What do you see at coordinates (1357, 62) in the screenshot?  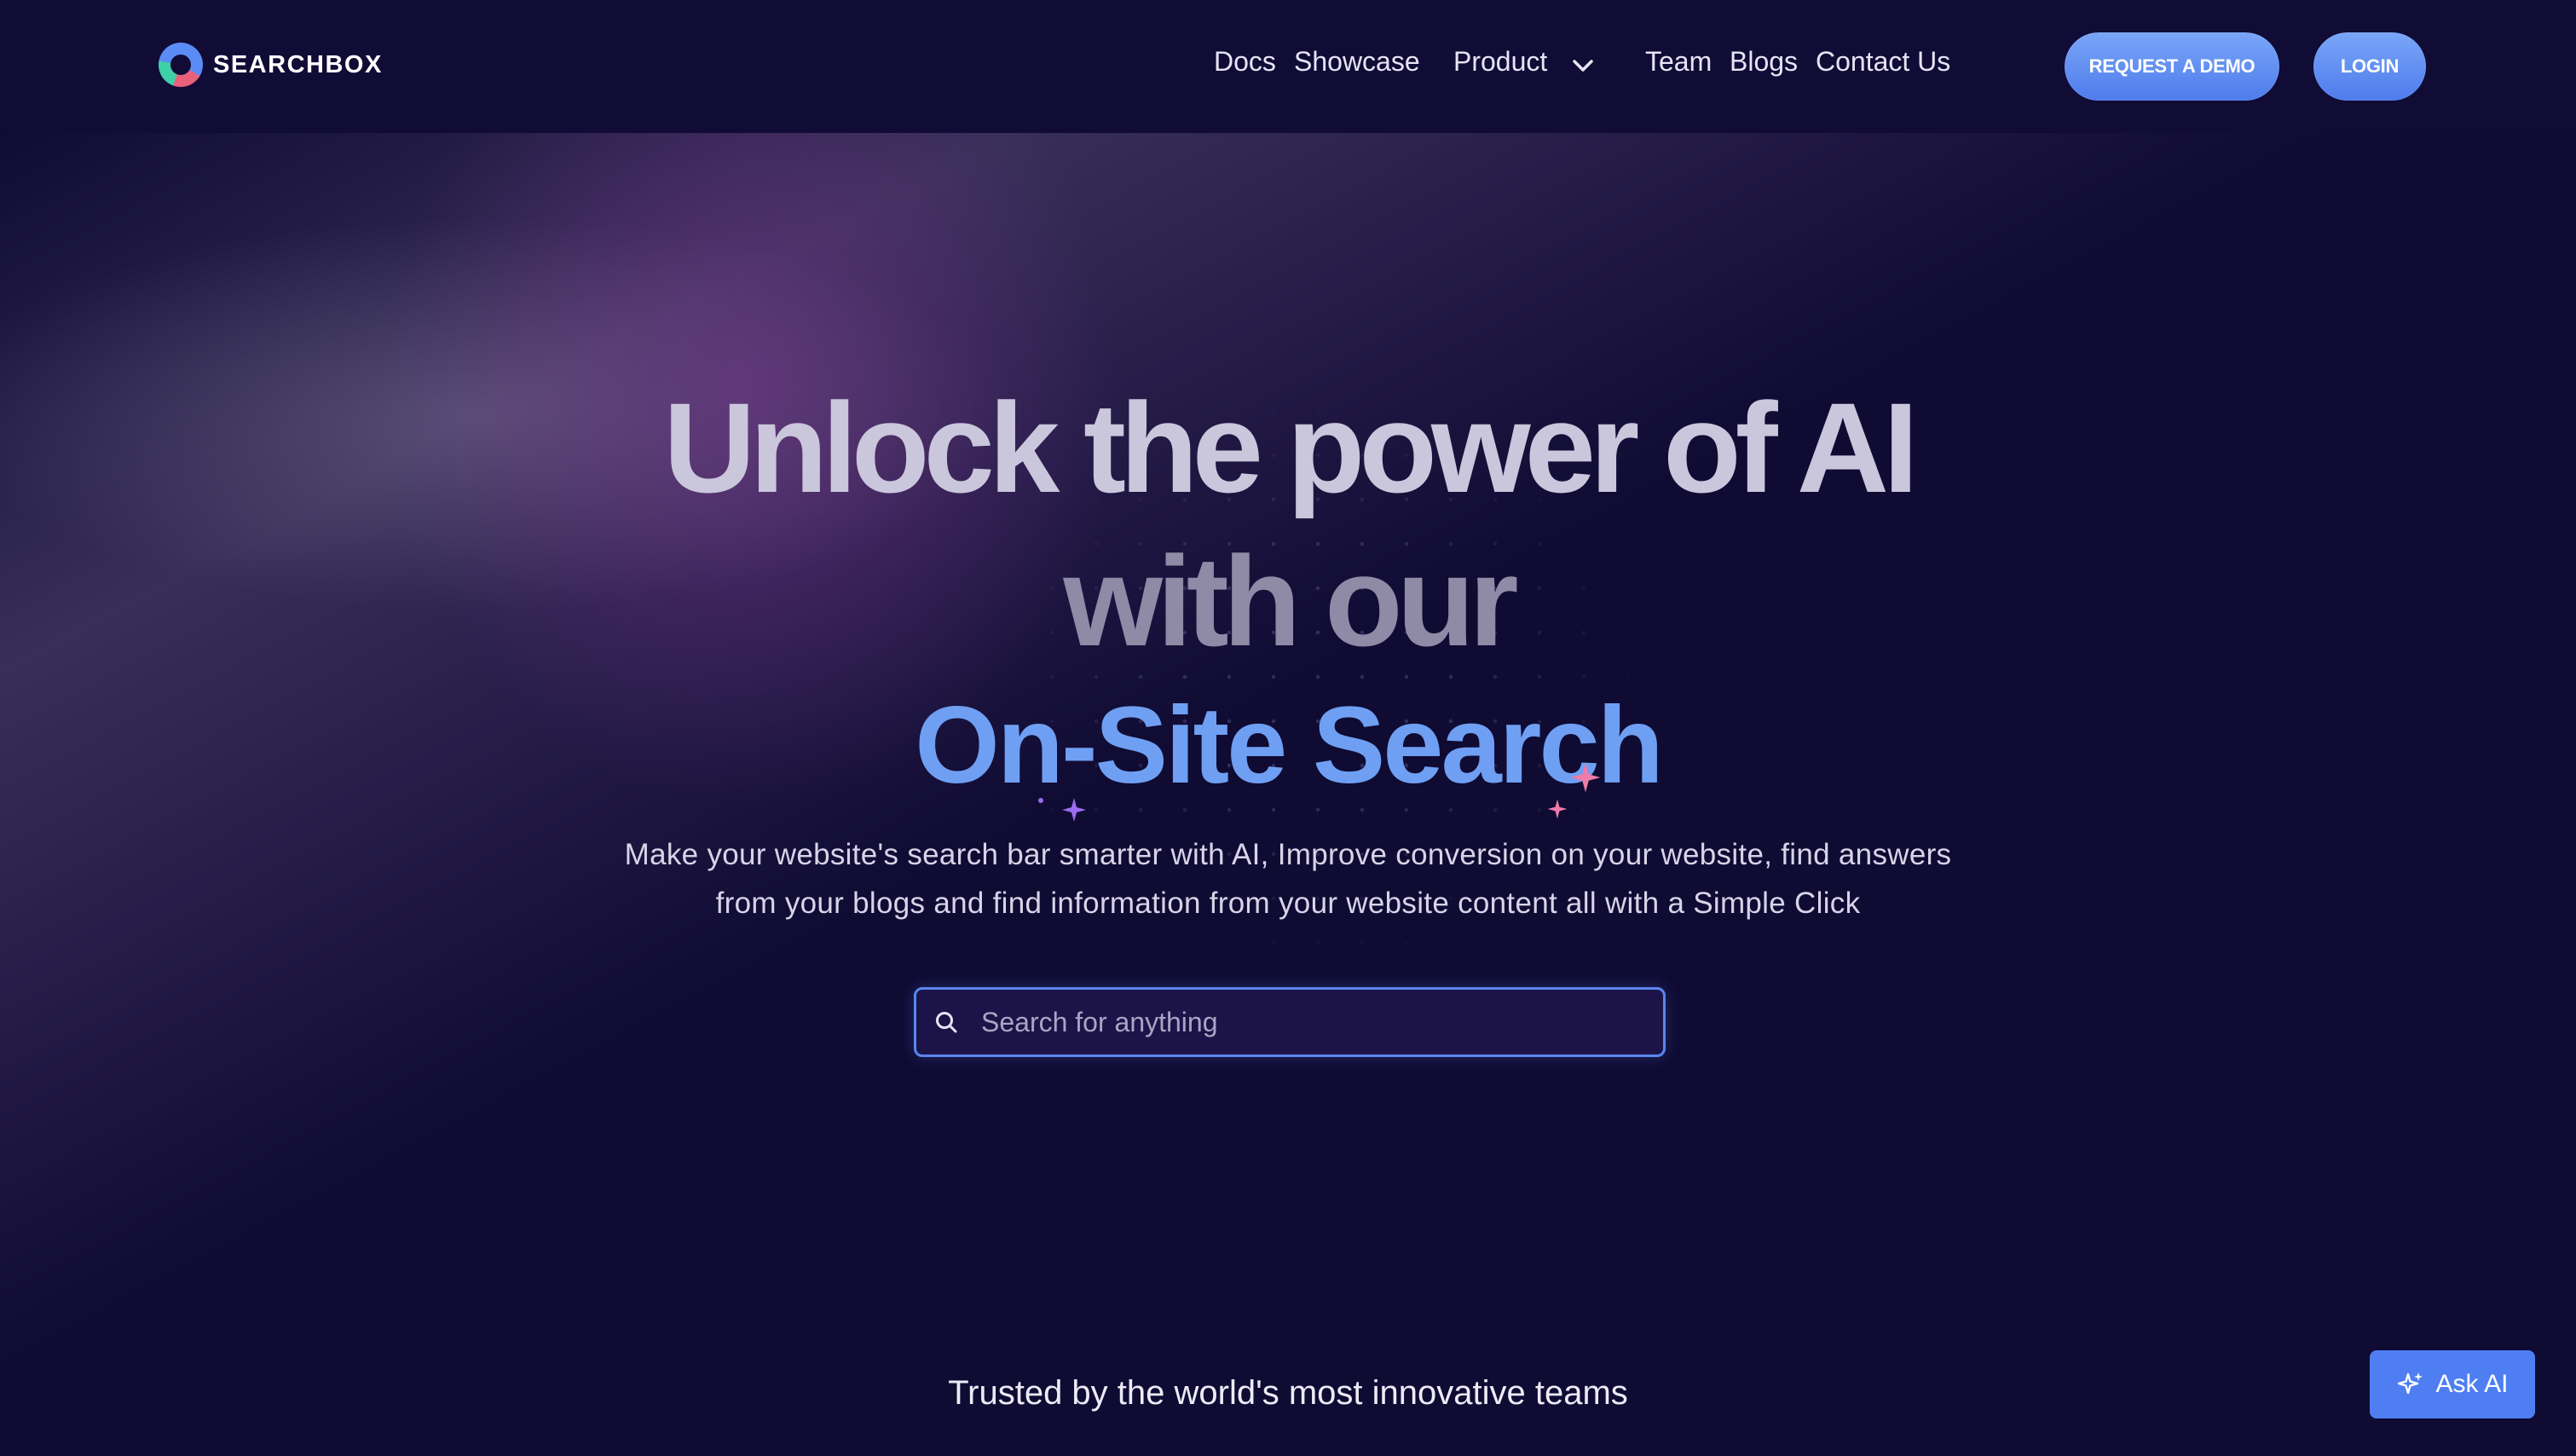 I see `nav-showcase: Showcase` at bounding box center [1357, 62].